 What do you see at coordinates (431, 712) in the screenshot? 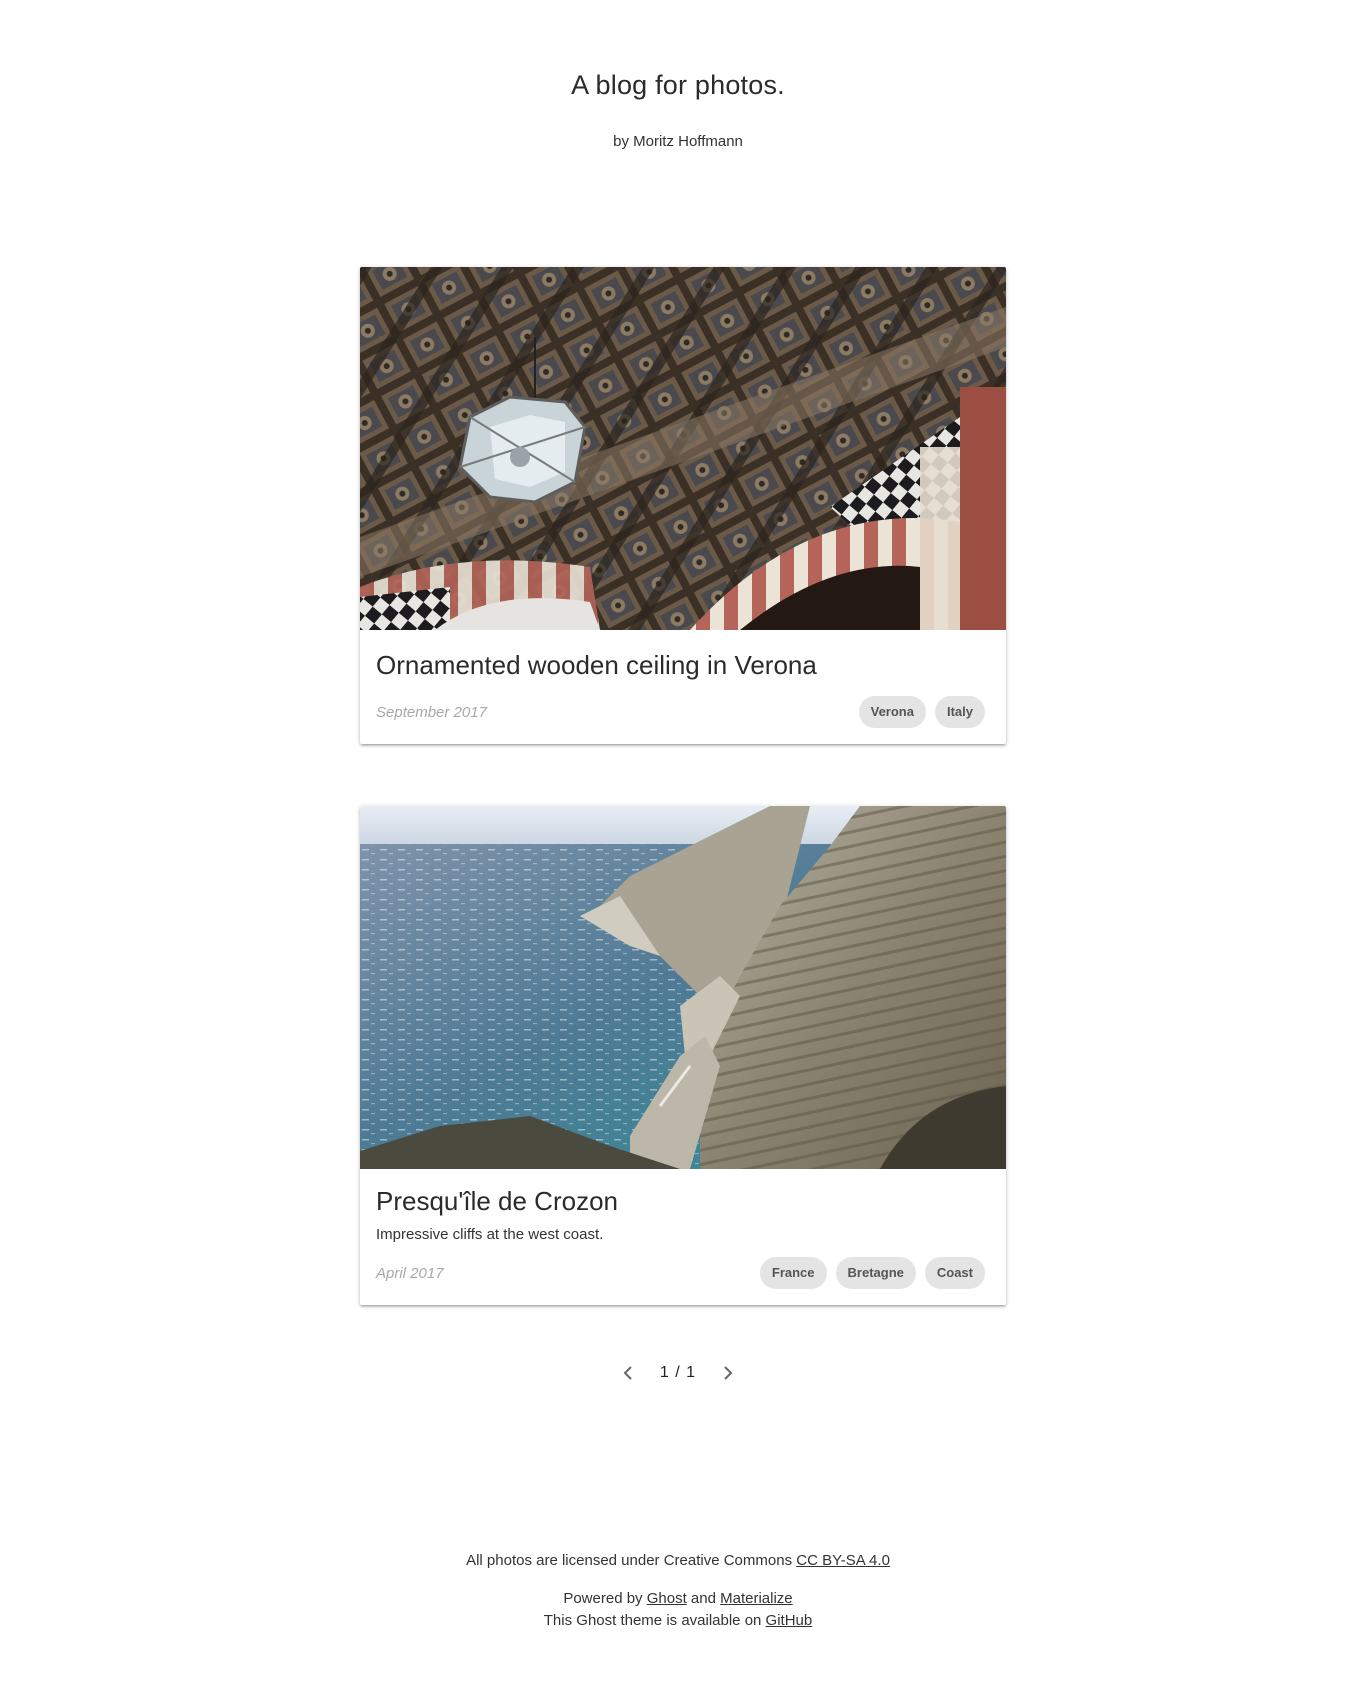
I see `post-date: September 2017` at bounding box center [431, 712].